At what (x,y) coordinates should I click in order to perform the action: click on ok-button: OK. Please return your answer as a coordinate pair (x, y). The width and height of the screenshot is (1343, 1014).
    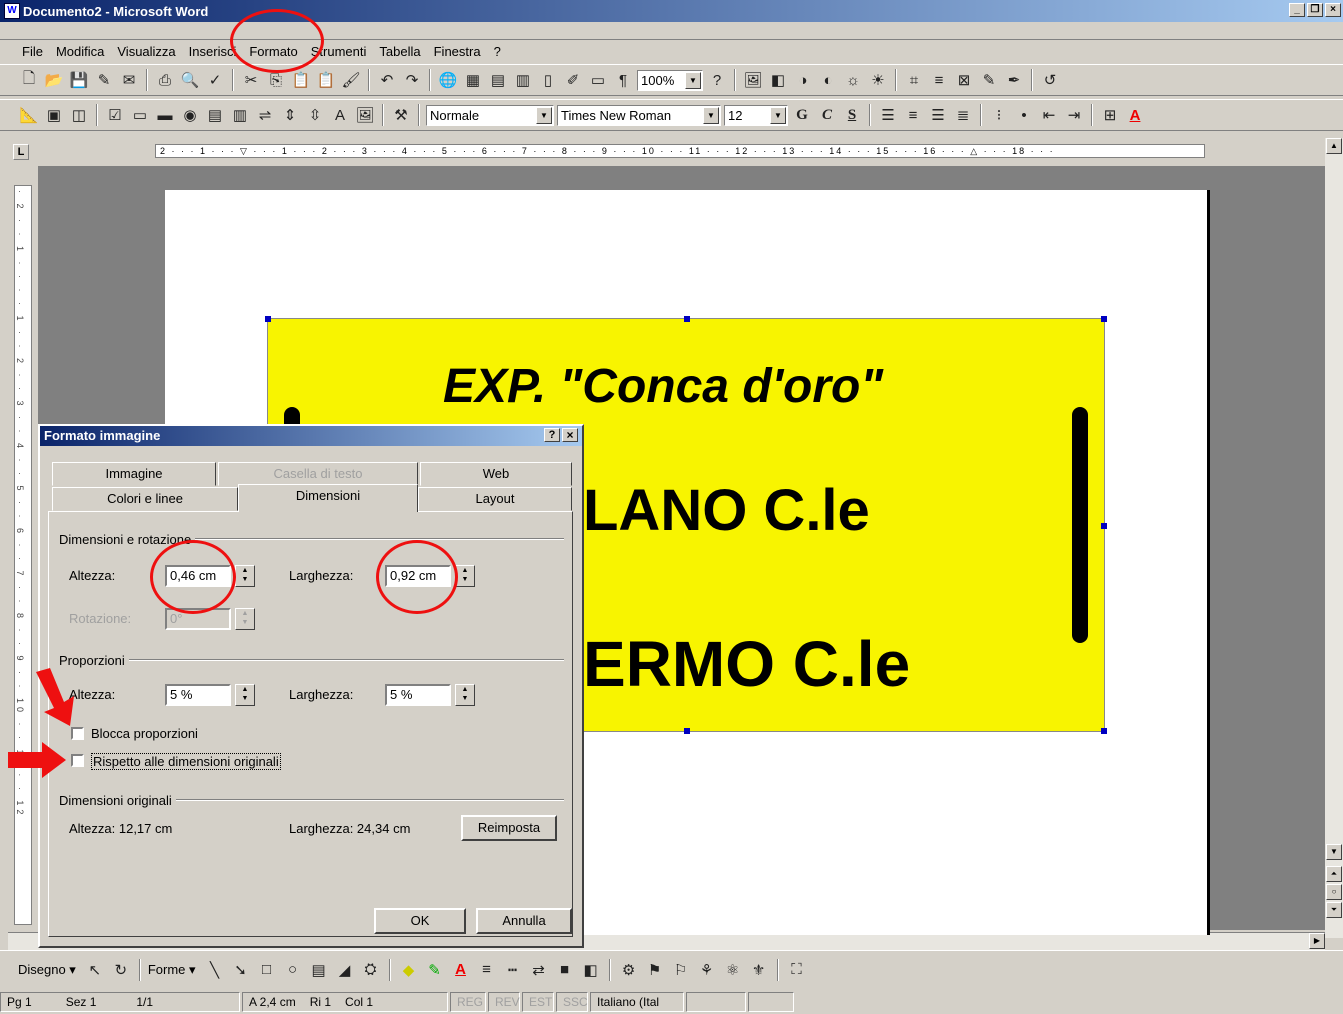
    Looking at the image, I should click on (420, 921).